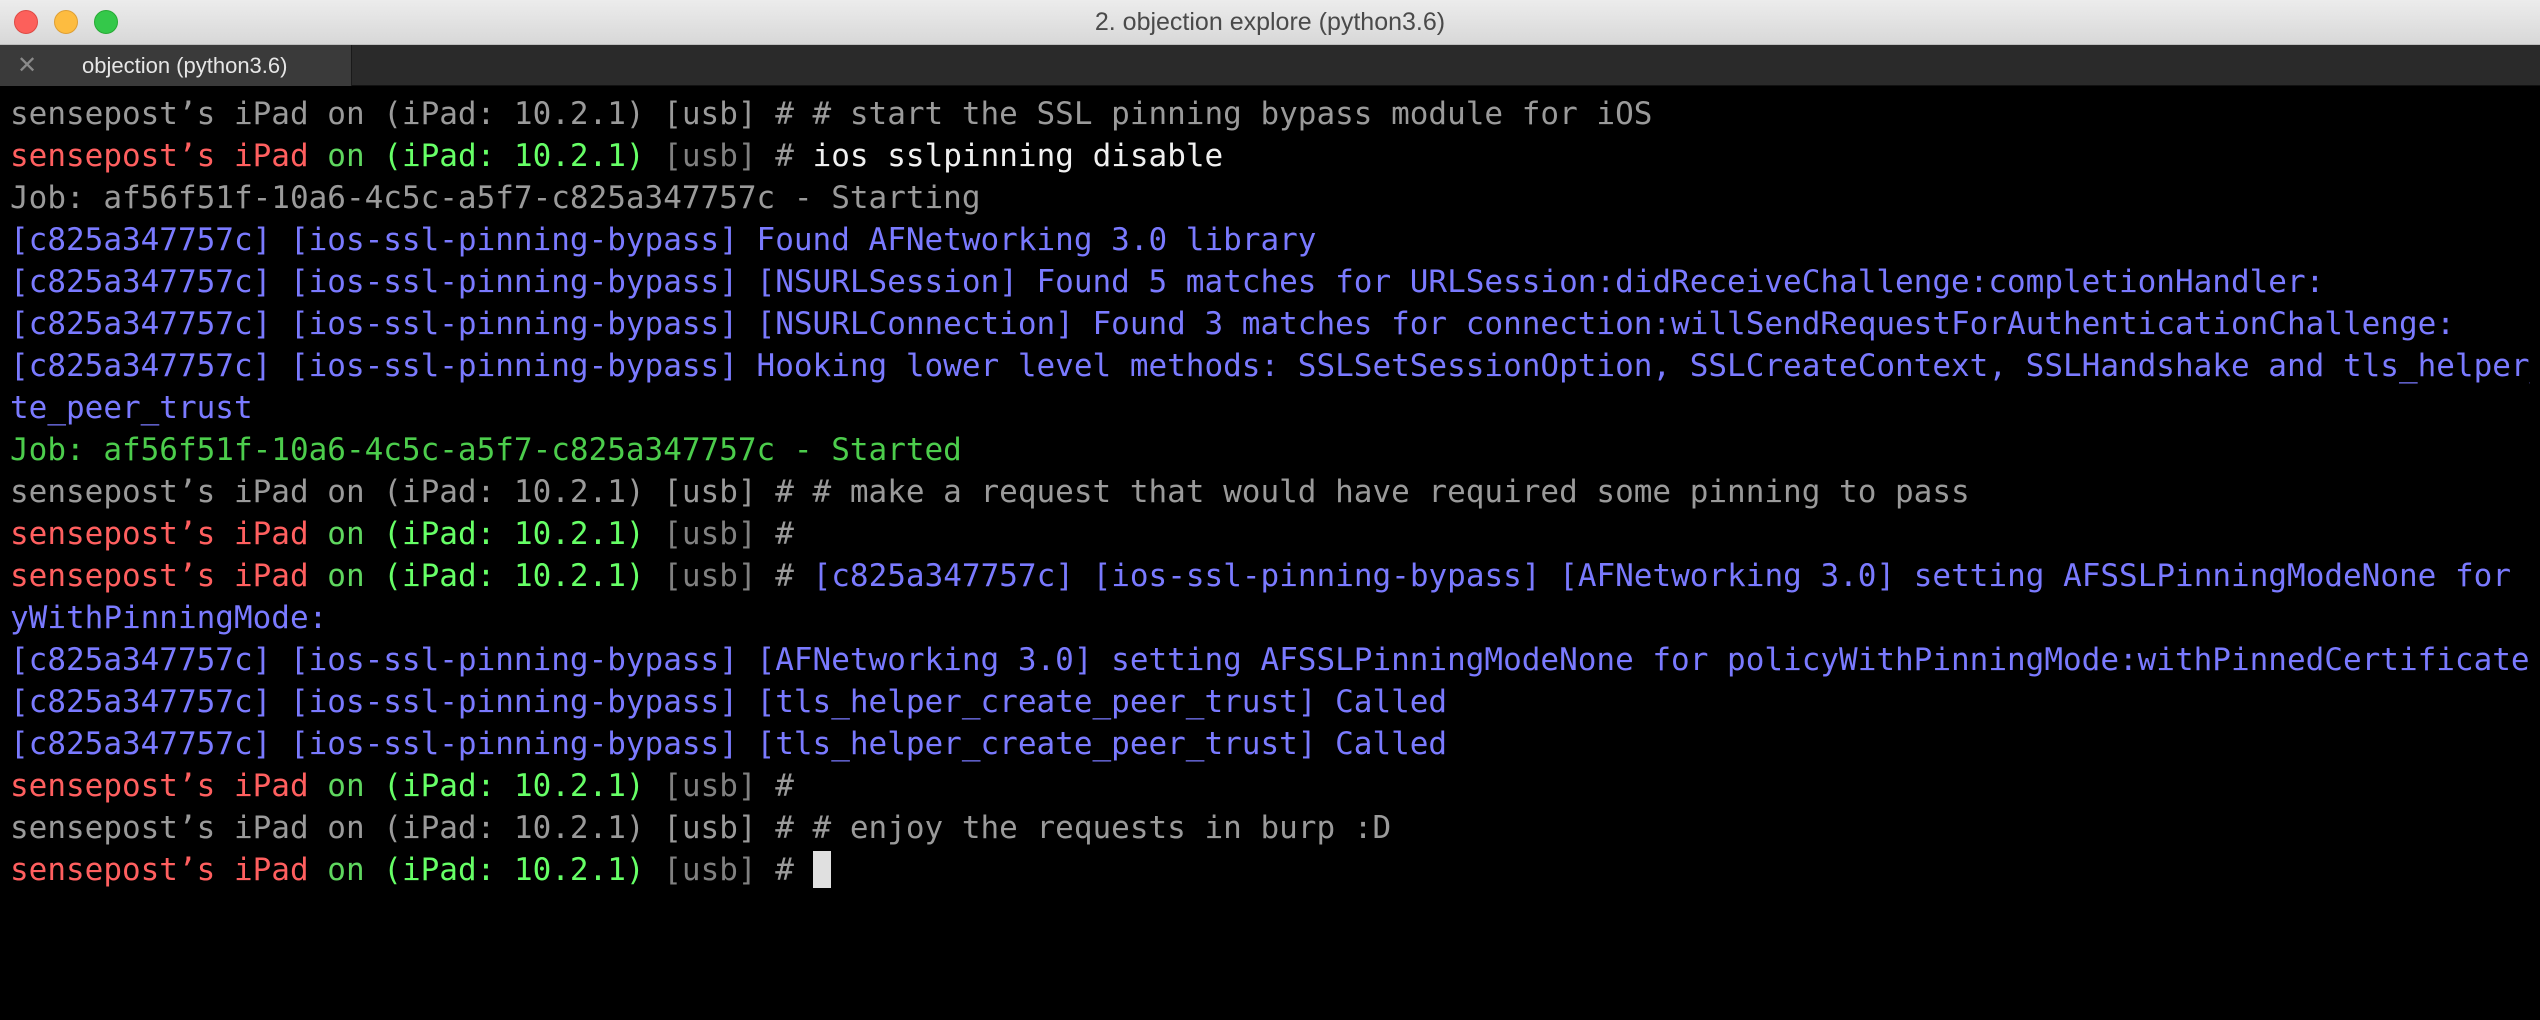  I want to click on window-title: 2. objection explore (python3.6), so click(1270, 22).